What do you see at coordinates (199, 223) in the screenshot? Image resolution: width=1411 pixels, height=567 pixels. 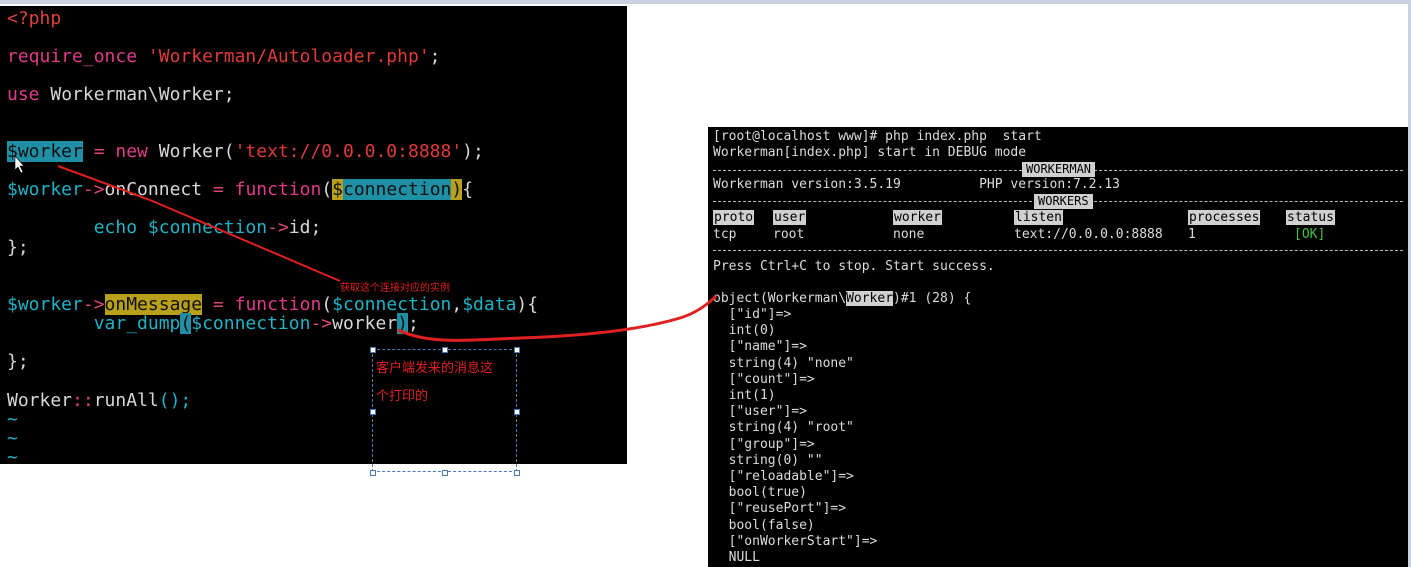 I see `arrow-to-worker` at bounding box center [199, 223].